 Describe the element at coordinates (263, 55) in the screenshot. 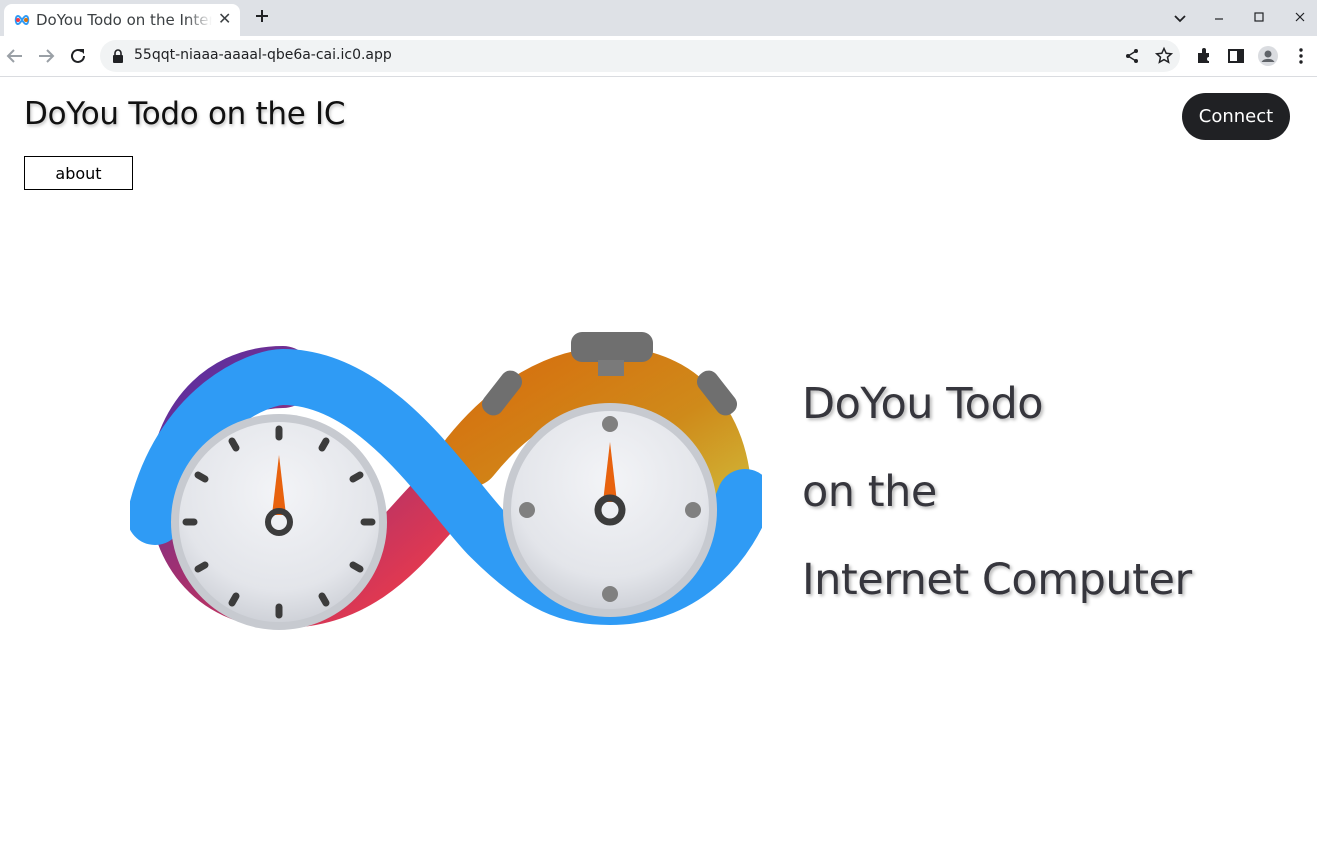

I see `url-text: 55qqt-niaaa-aaaal-qbe6a-cai.ic0.app` at that location.